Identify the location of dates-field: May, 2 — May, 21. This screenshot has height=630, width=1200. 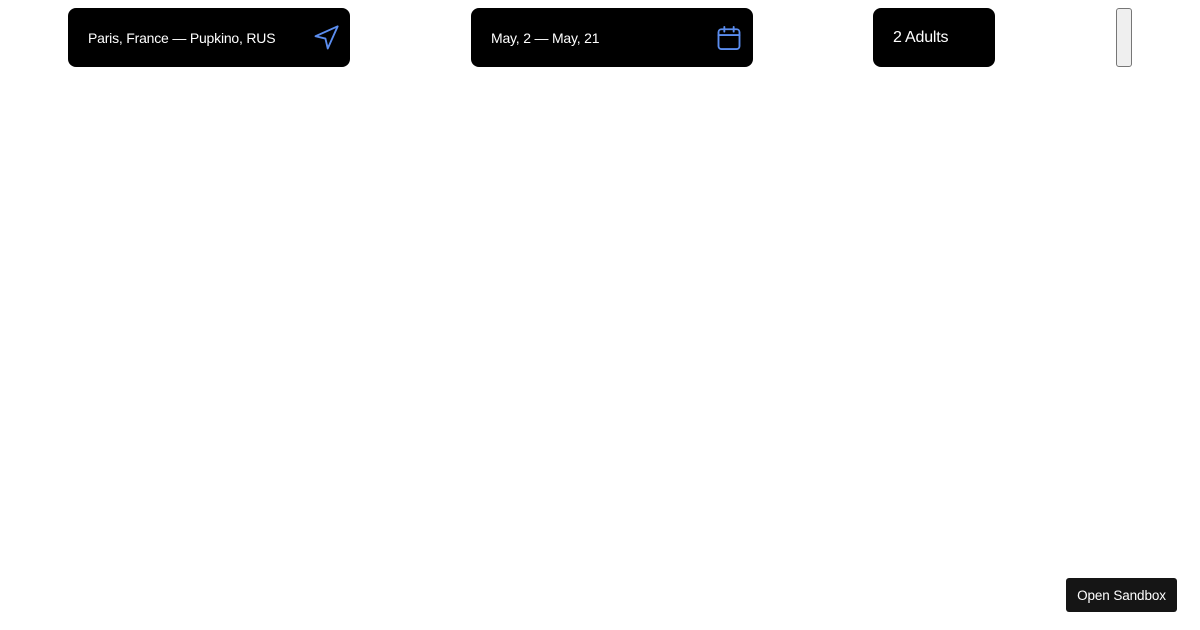
(612, 37).